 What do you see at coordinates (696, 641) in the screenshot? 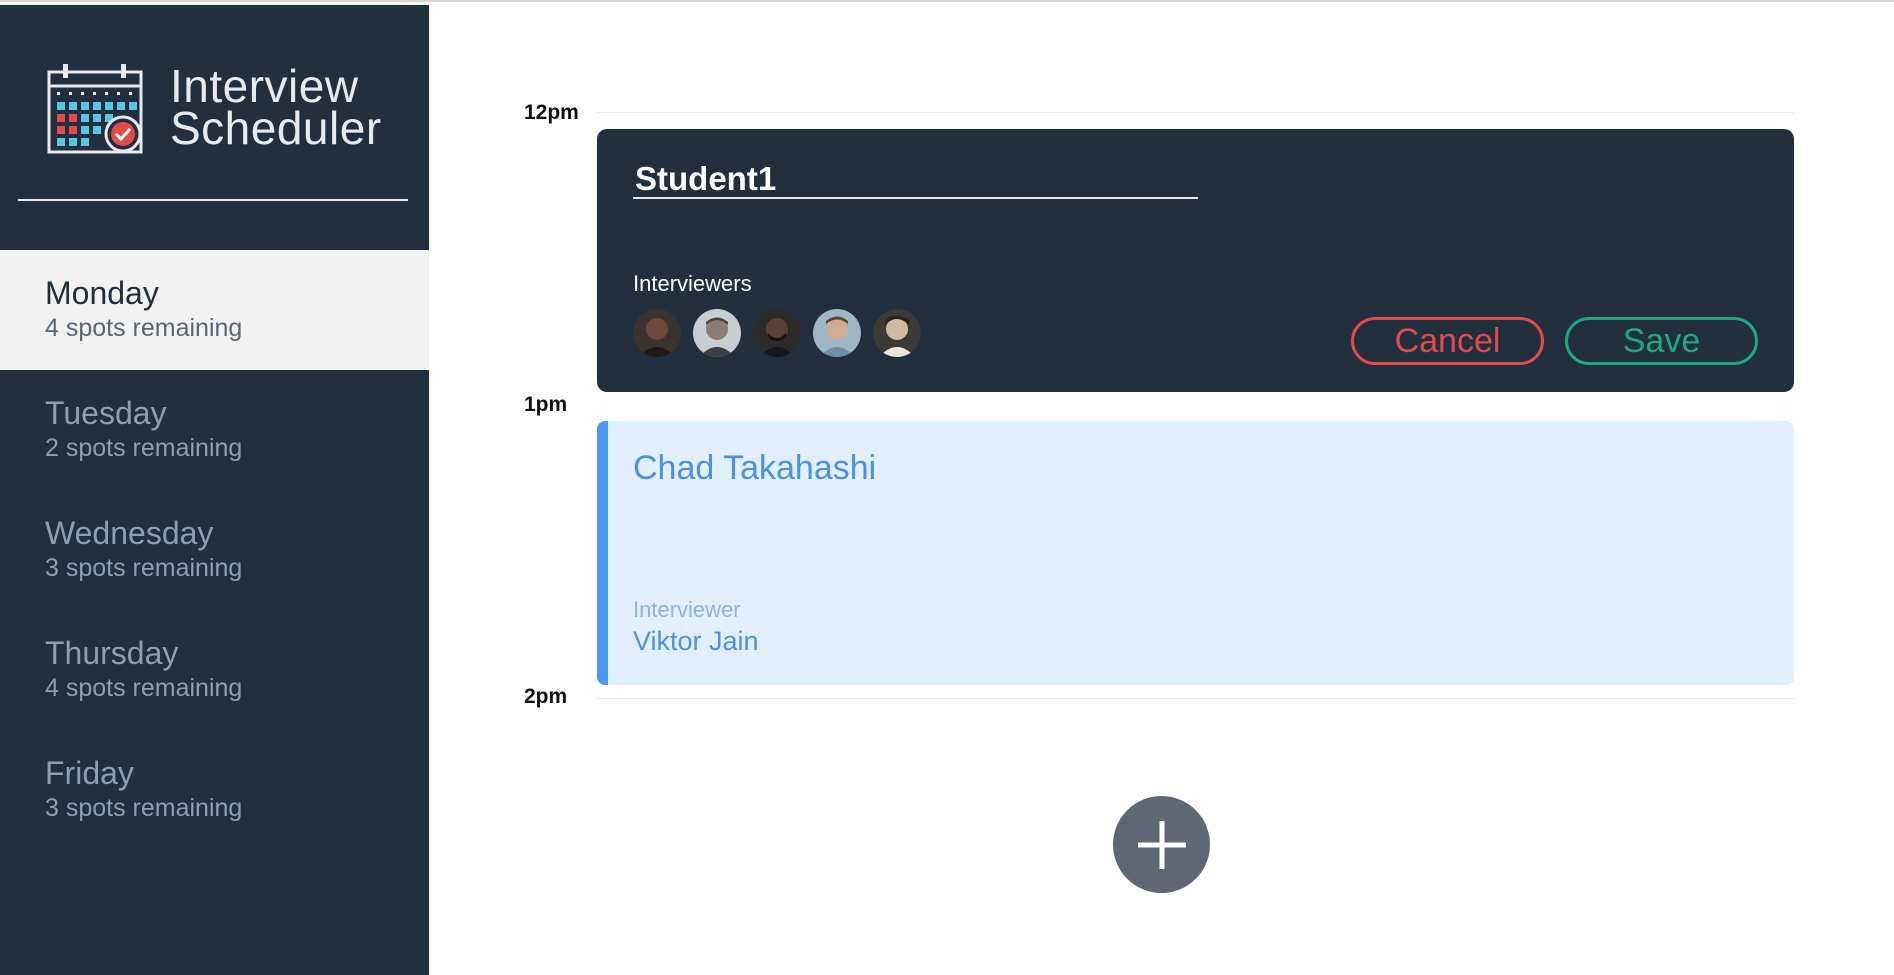
I see `appointment-interviewer-name: Viktor Jain` at bounding box center [696, 641].